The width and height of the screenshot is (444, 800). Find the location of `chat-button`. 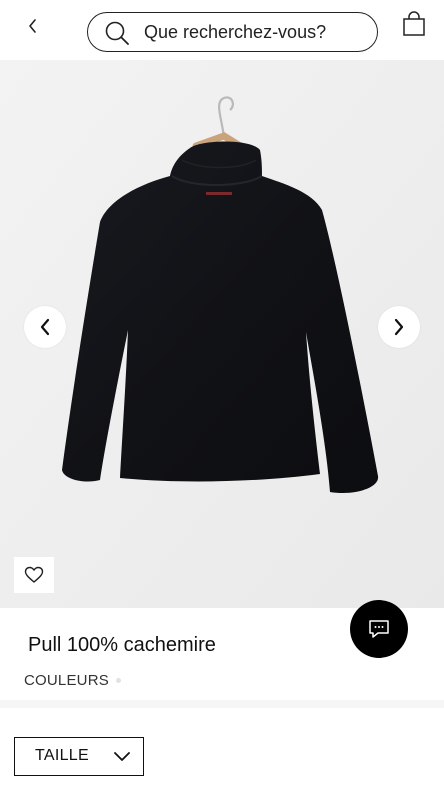

chat-button is located at coordinates (379, 629).